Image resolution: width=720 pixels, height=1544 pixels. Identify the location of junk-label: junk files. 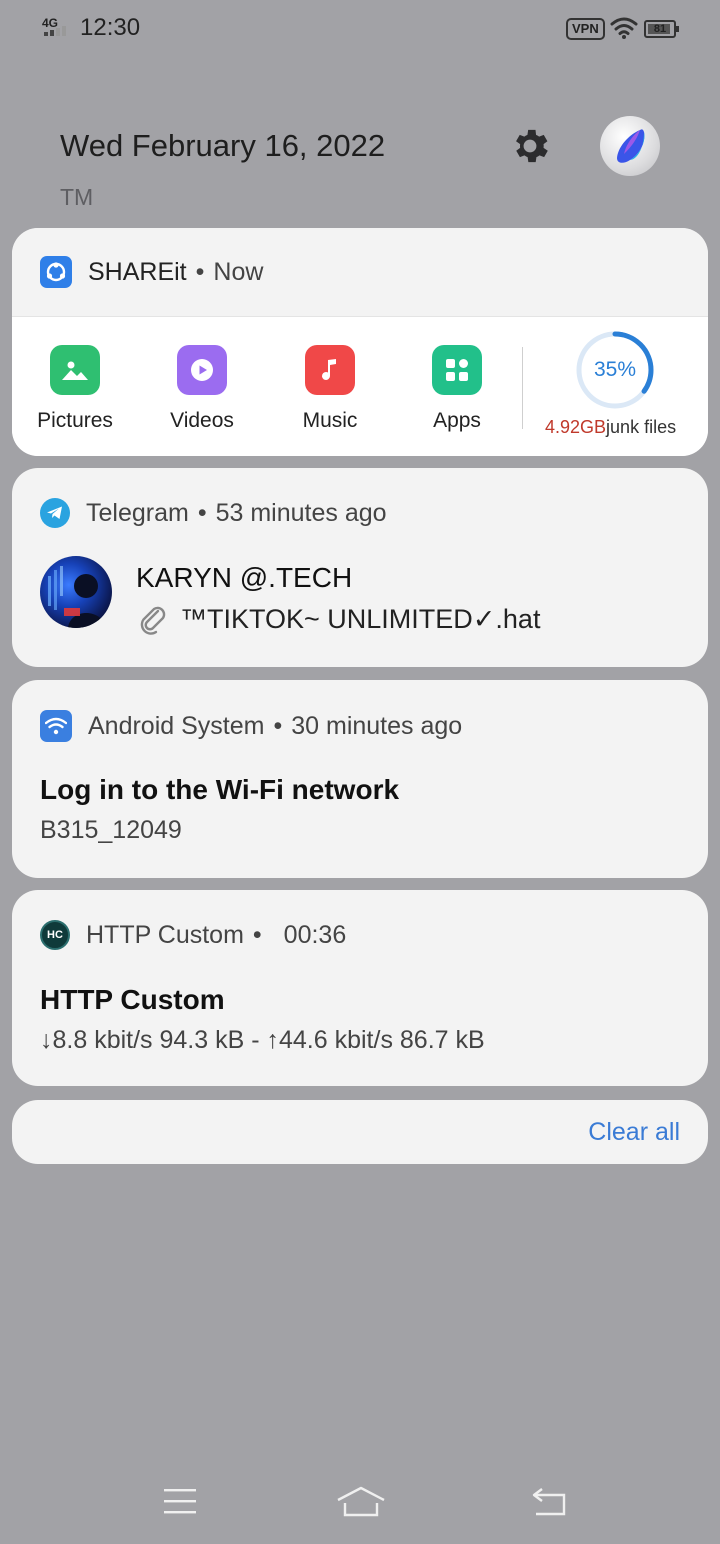
(641, 427).